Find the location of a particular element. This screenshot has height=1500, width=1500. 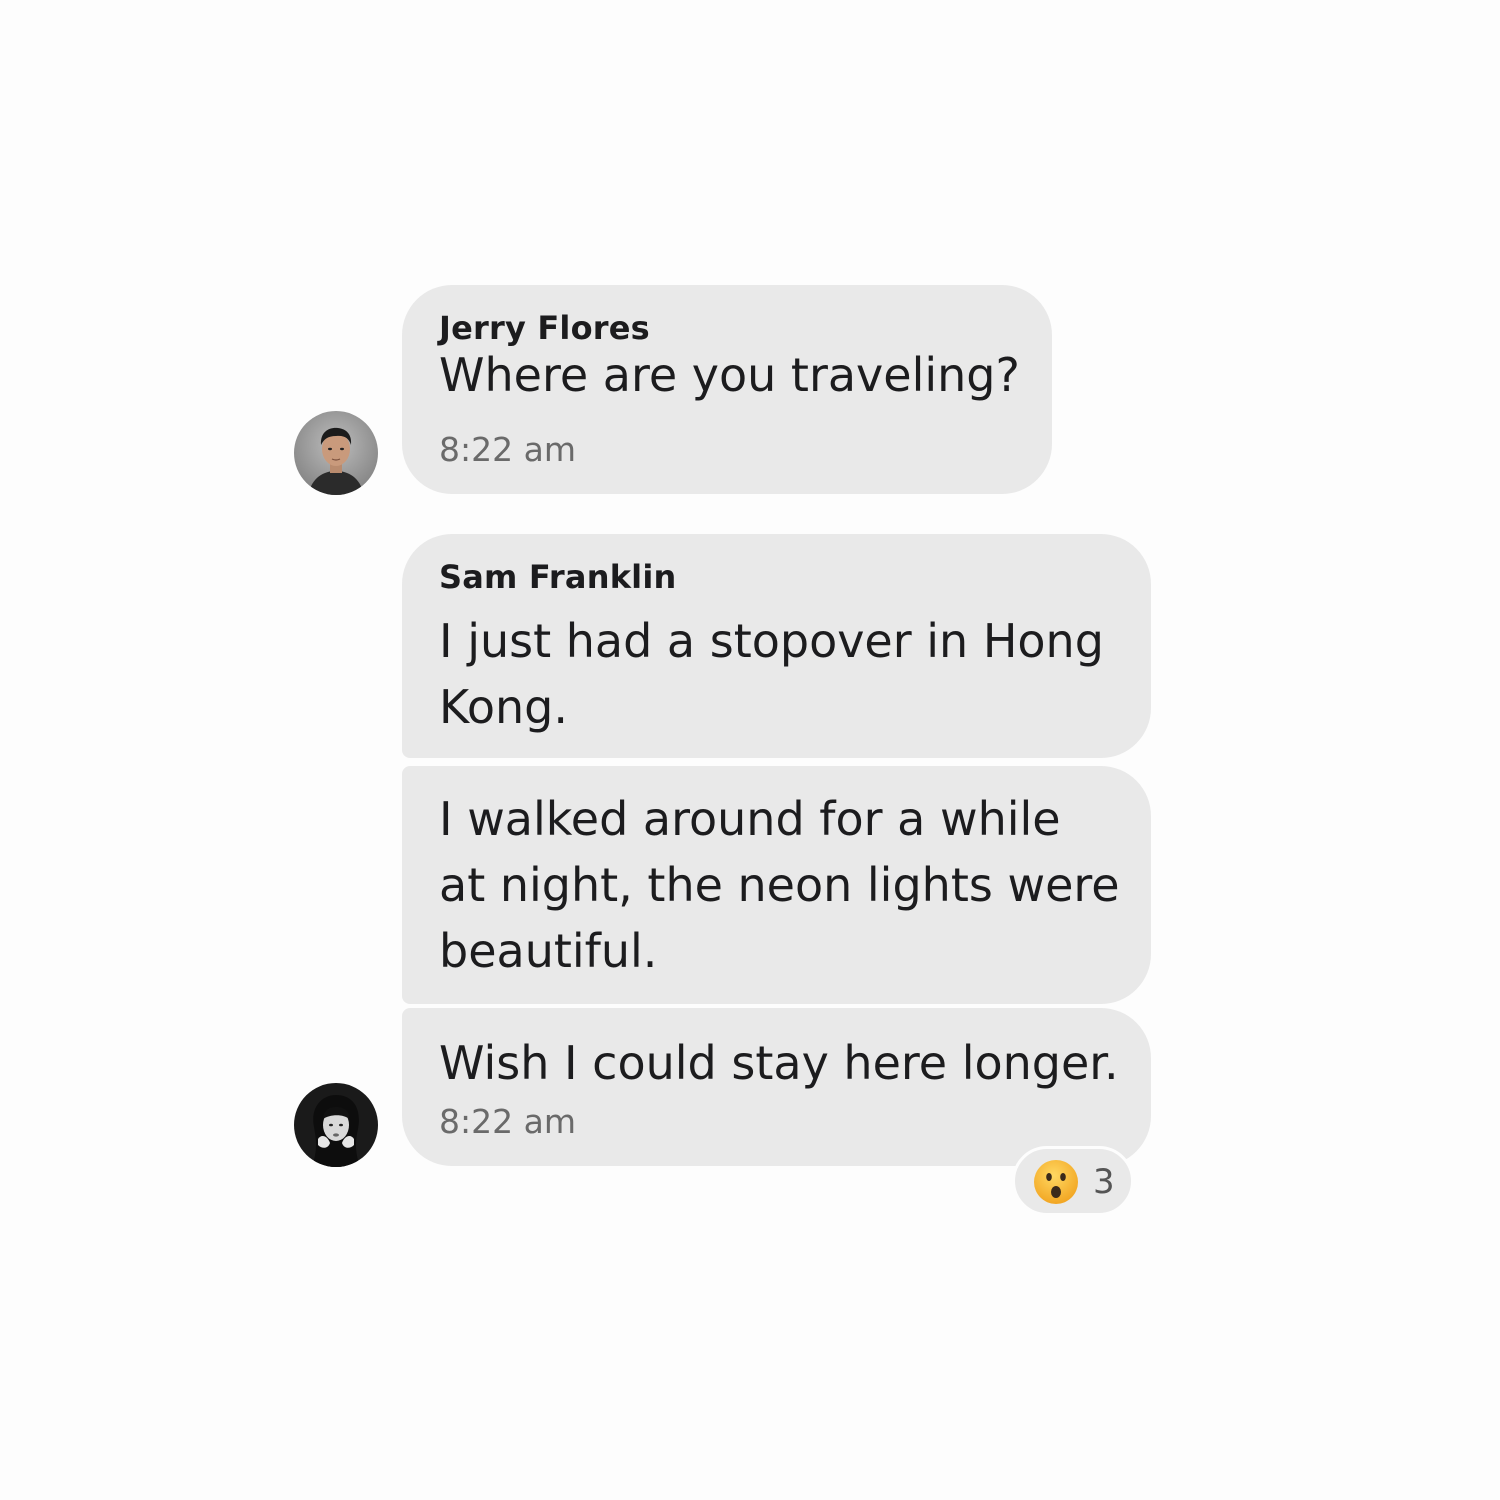

sender-name: Sam Franklin is located at coordinates (558, 577).